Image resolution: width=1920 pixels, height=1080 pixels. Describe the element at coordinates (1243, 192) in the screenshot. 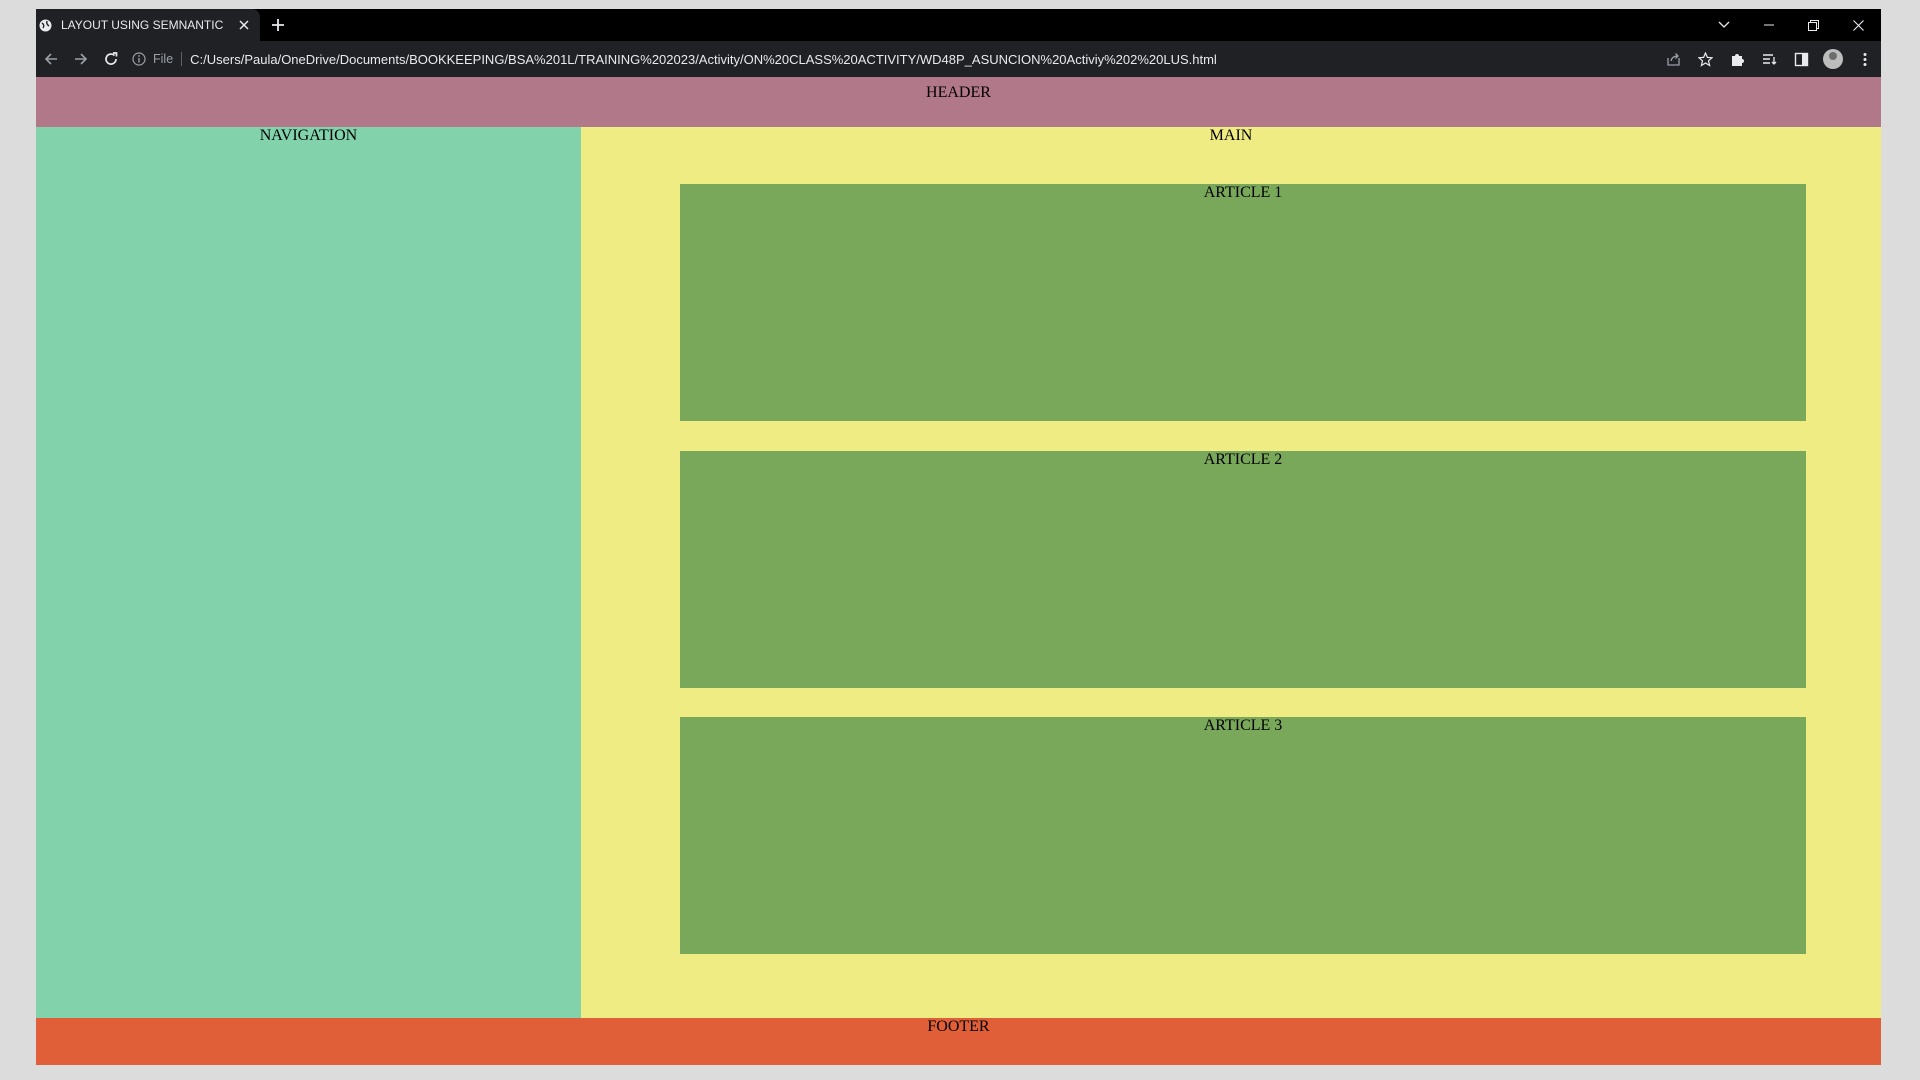

I see `article-label: ARTICLE 1` at that location.